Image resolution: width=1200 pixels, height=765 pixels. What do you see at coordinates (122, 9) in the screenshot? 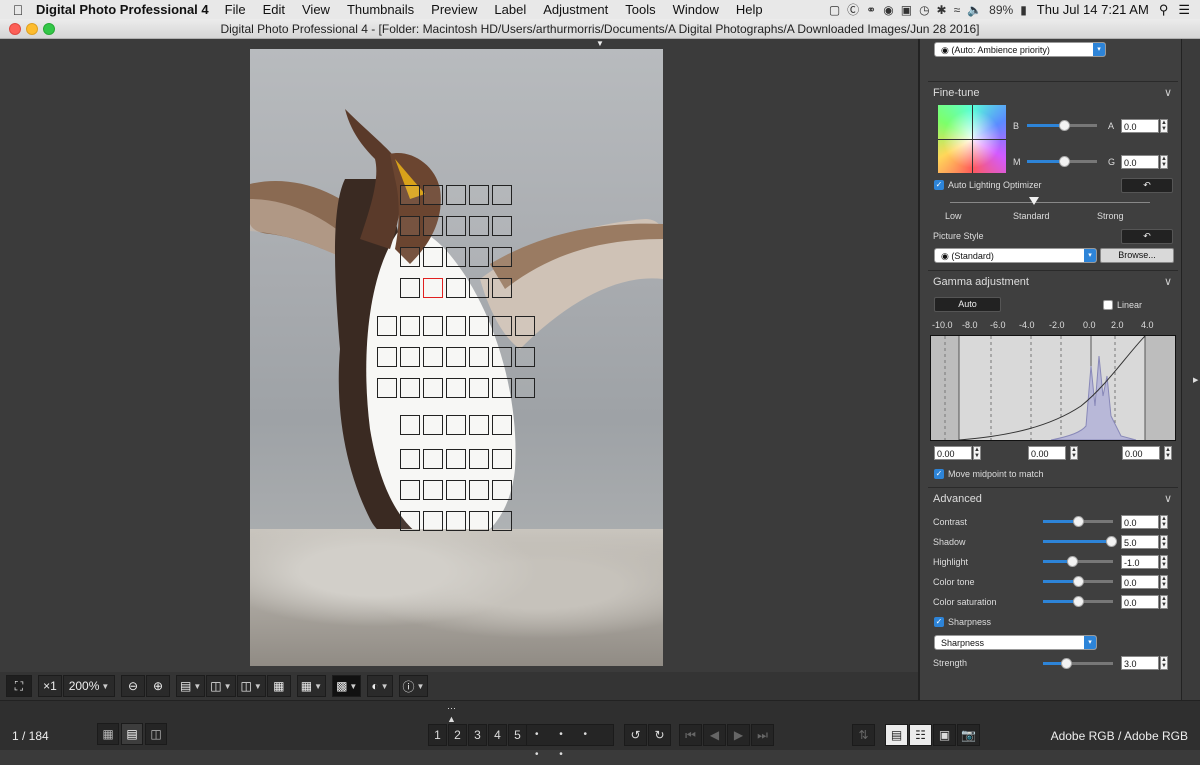
I see `app-menu: Digital Photo Professional 4` at bounding box center [122, 9].